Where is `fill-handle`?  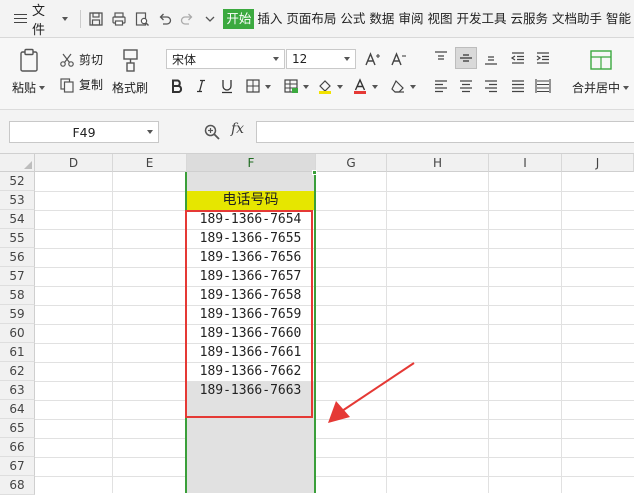 fill-handle is located at coordinates (314, 172).